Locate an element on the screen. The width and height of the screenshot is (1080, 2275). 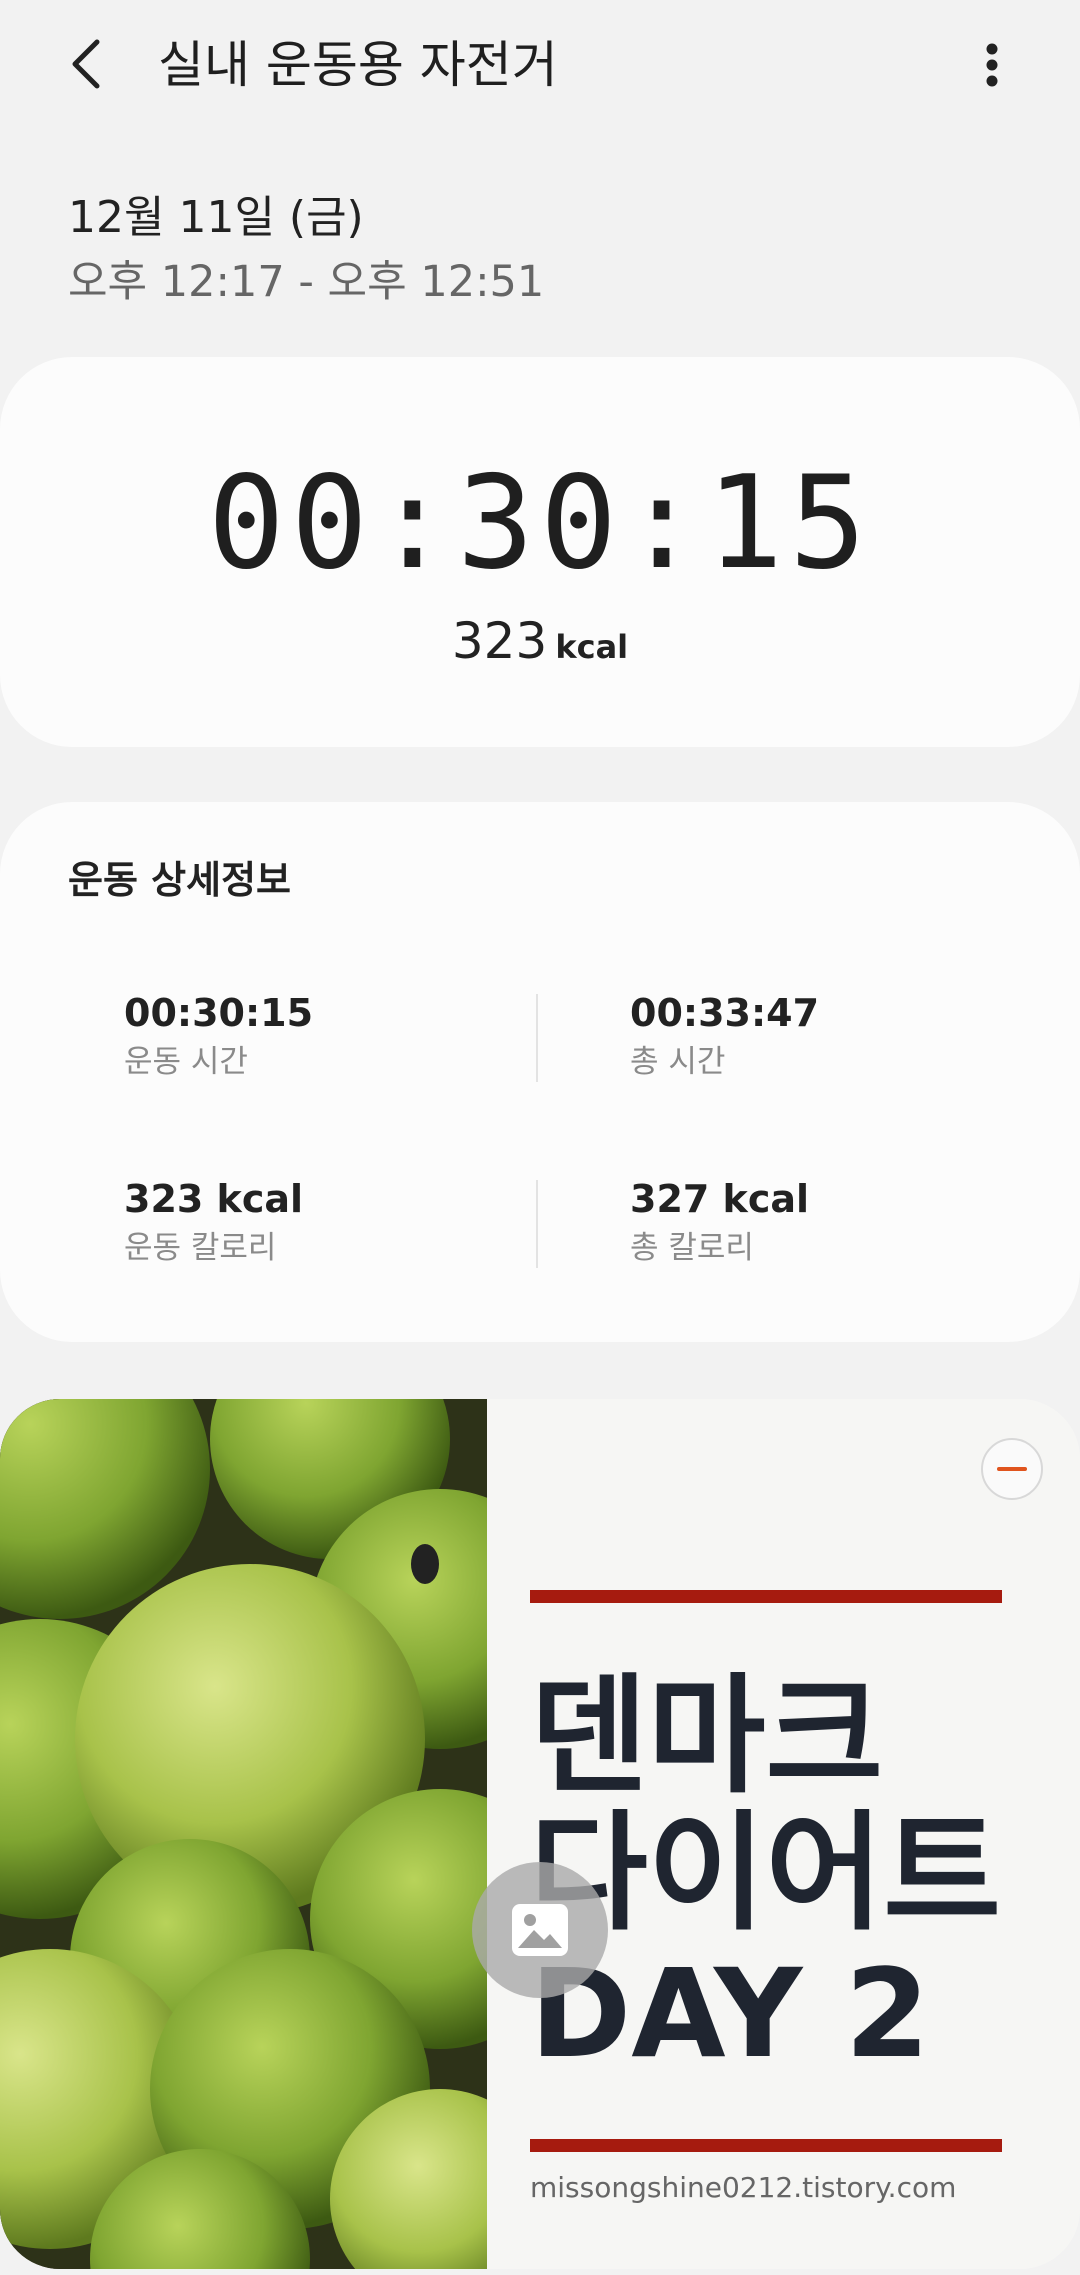
poster-url: missongshine0212.tistory.com is located at coordinates (743, 2187).